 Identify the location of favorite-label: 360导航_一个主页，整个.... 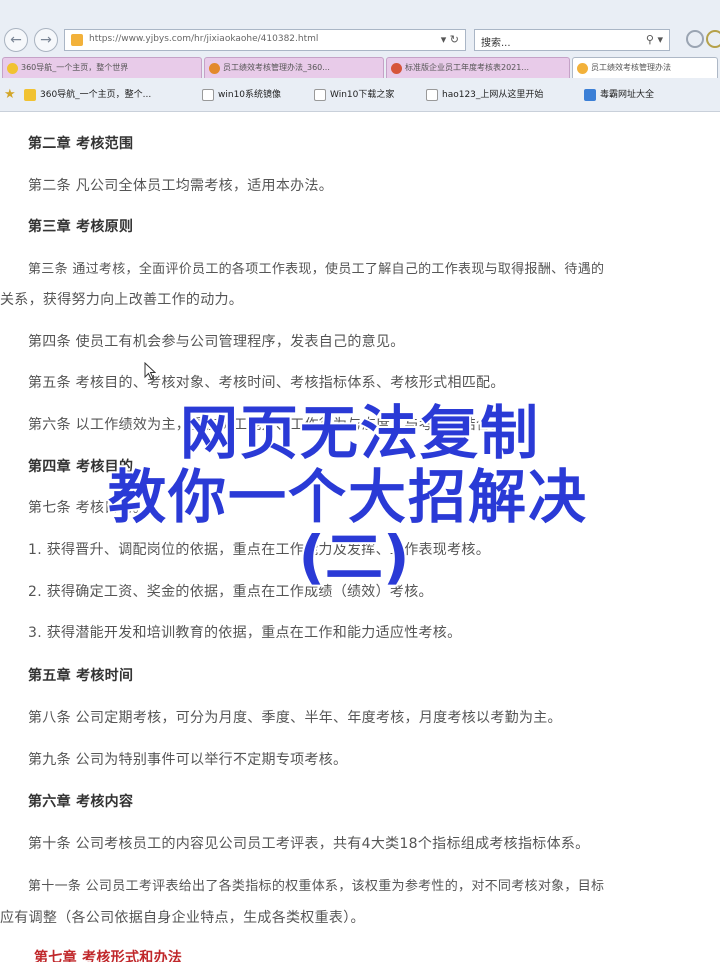
(96, 95).